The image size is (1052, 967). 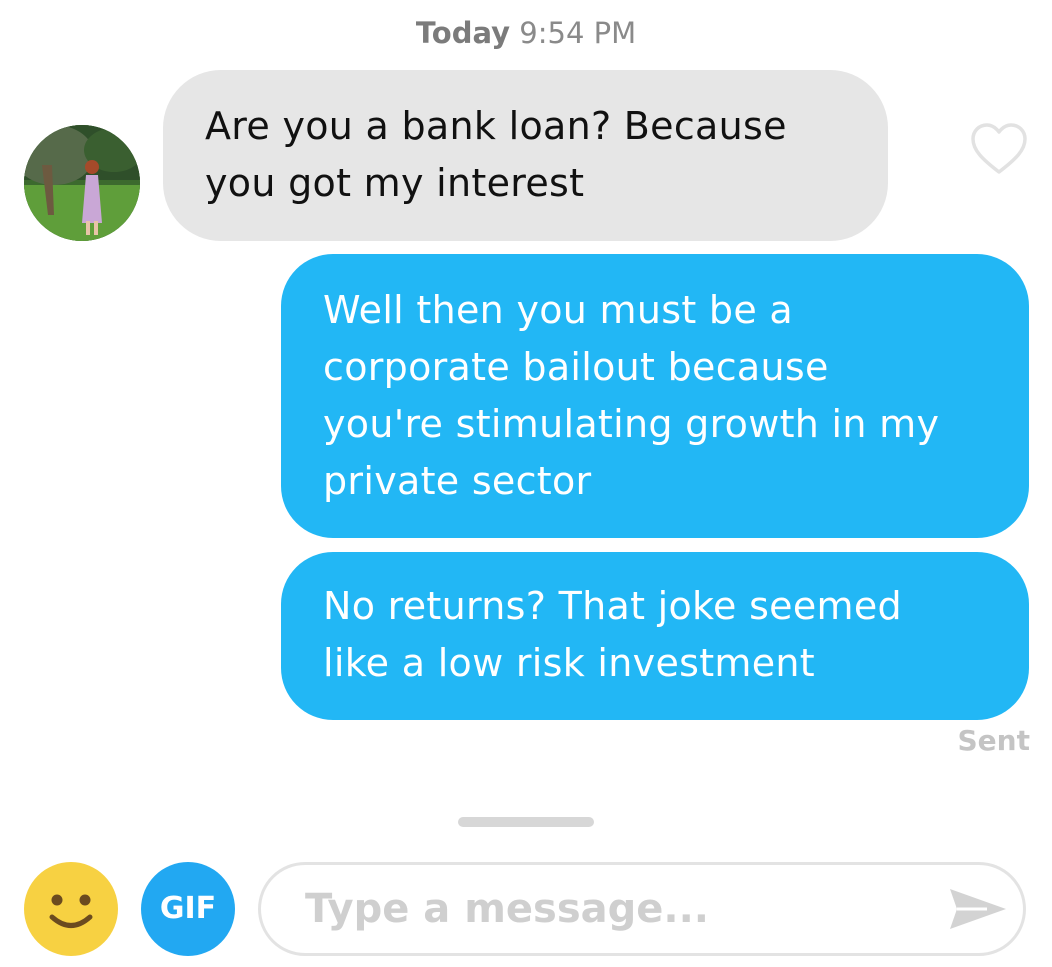 I want to click on emoji-button, so click(x=71, y=909).